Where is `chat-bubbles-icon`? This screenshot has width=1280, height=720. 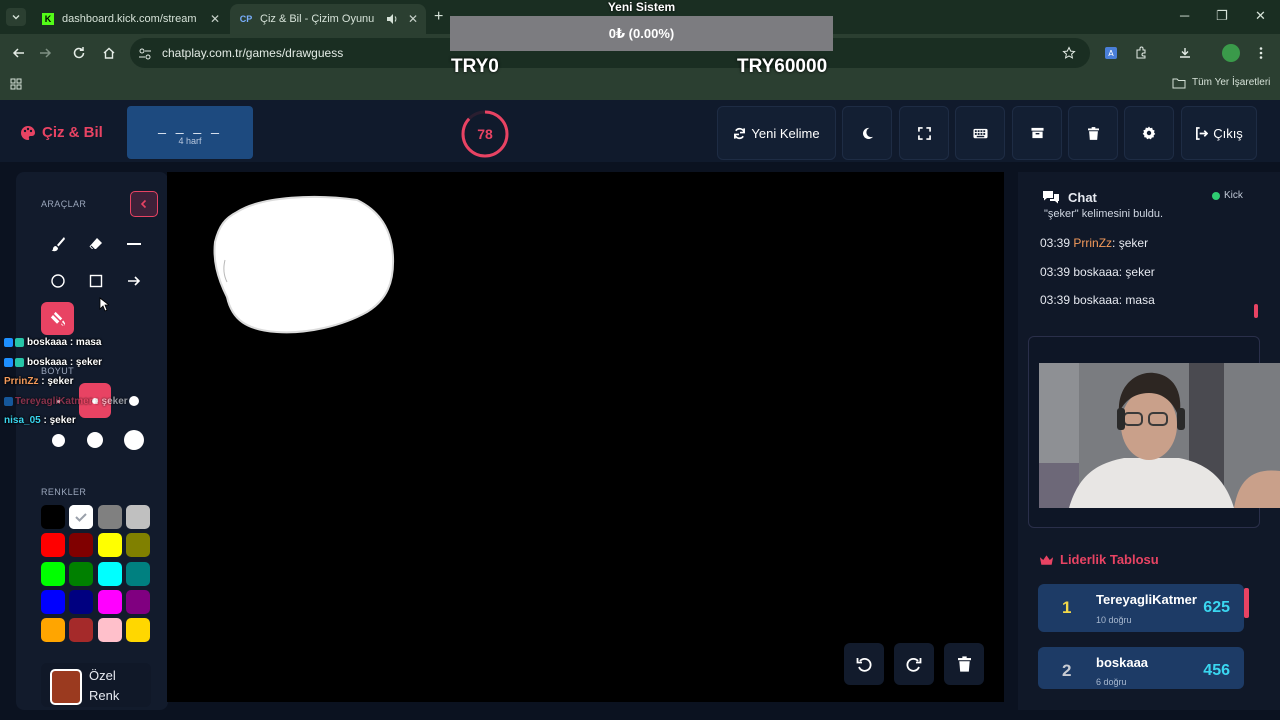 chat-bubbles-icon is located at coordinates (1051, 197).